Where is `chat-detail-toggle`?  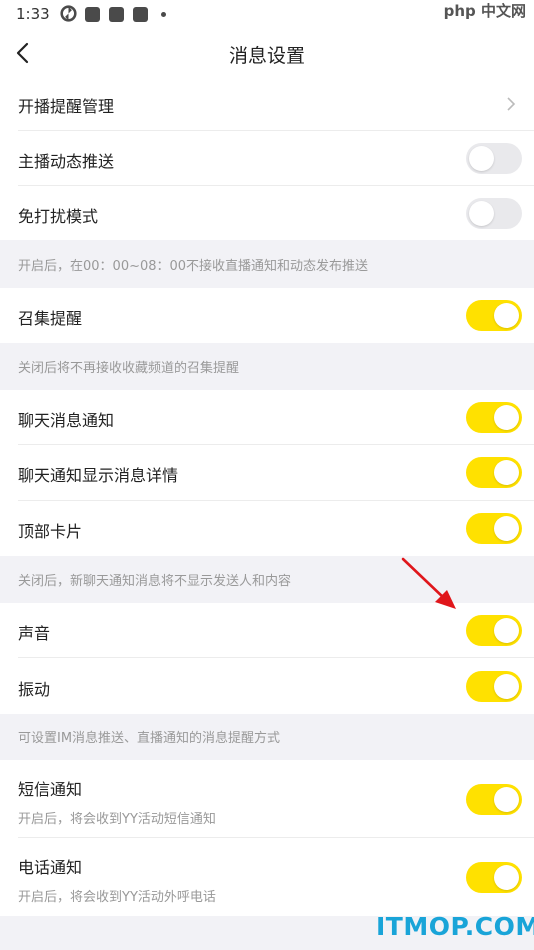 chat-detail-toggle is located at coordinates (494, 472).